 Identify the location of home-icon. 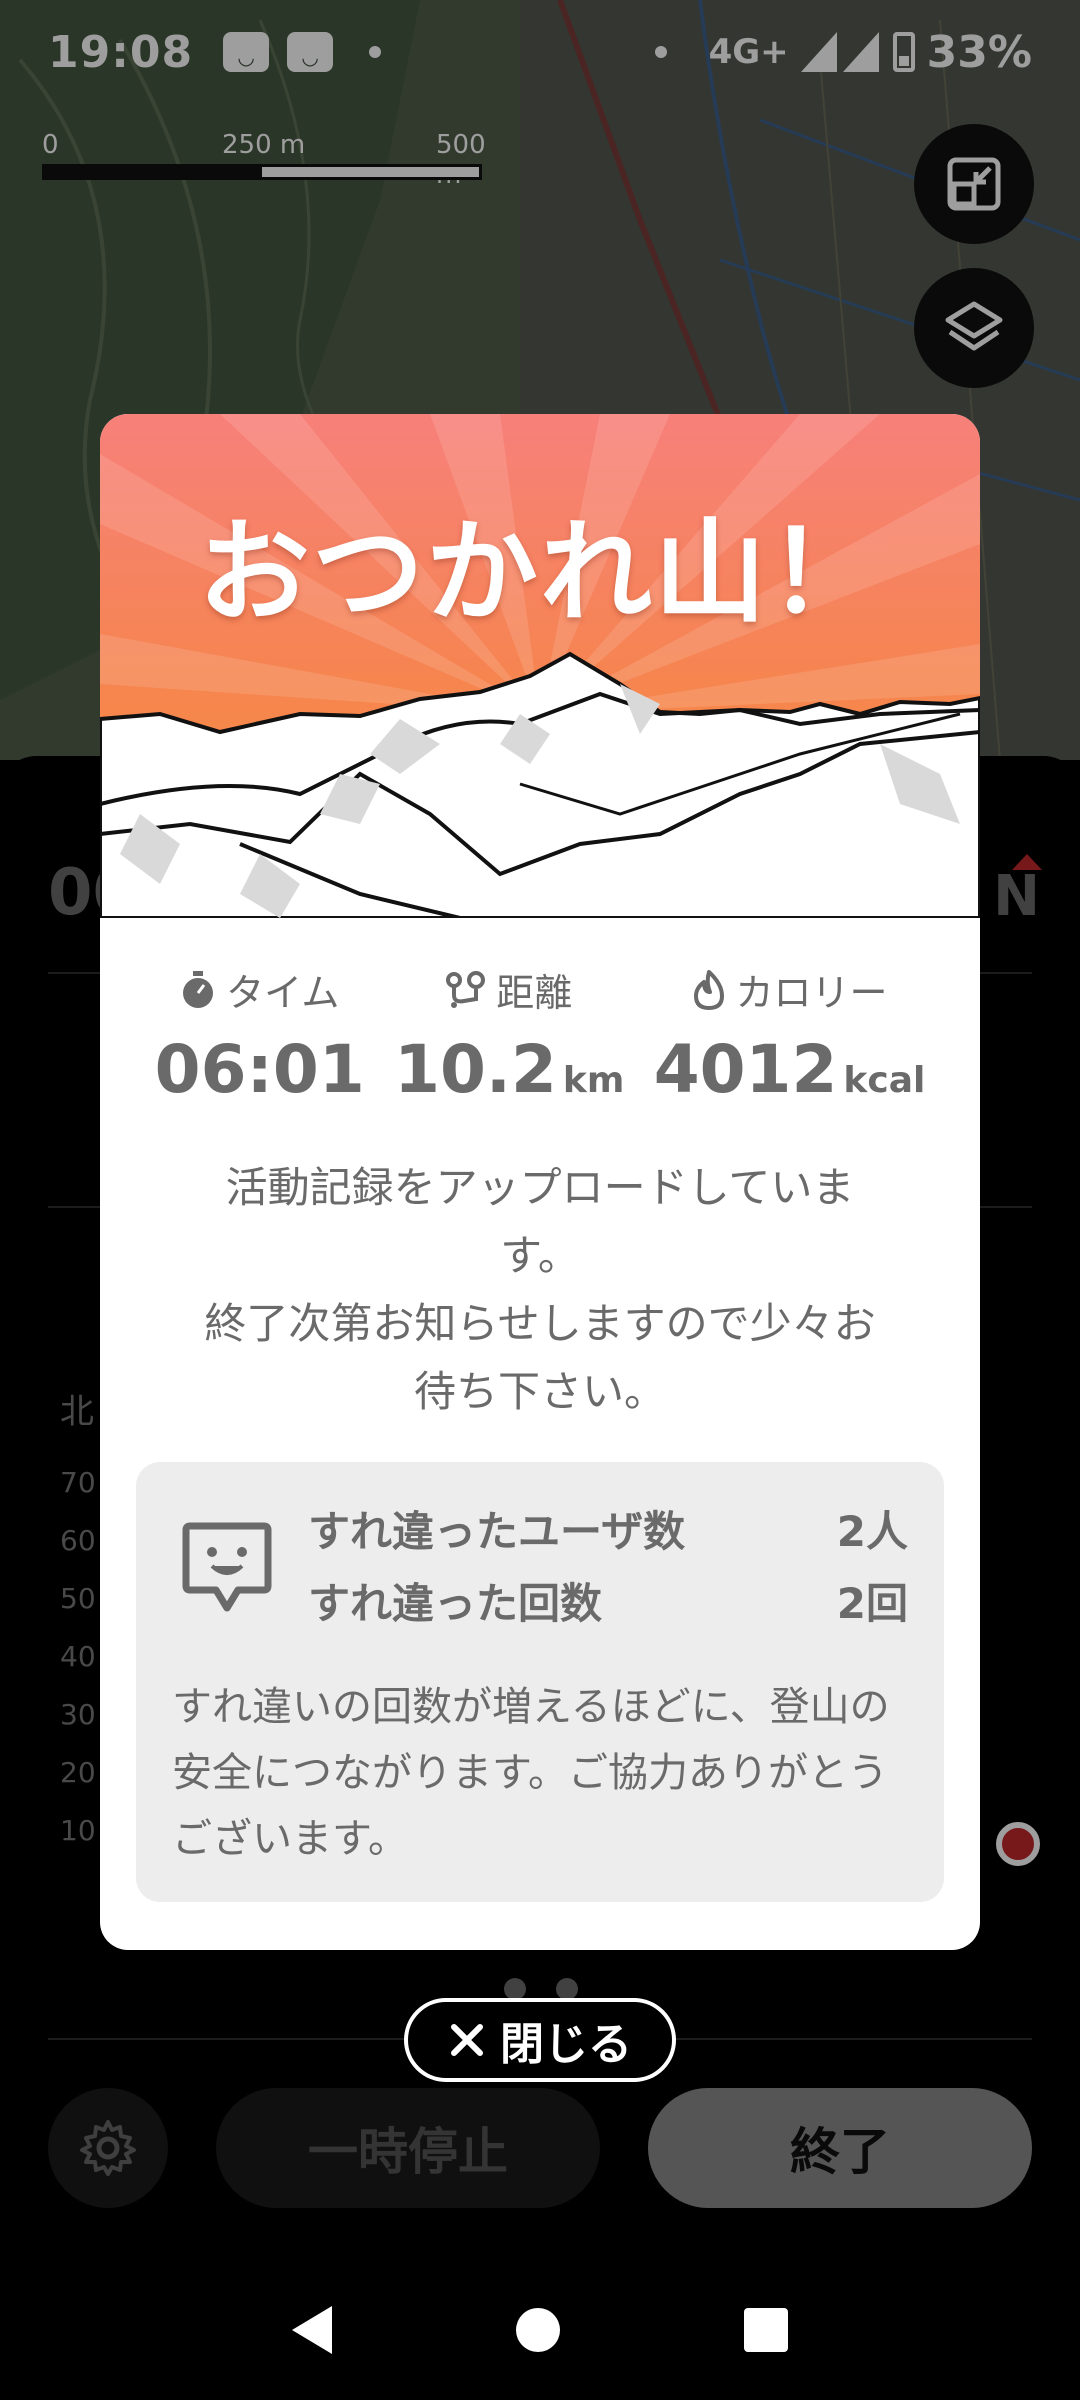
(538, 2330).